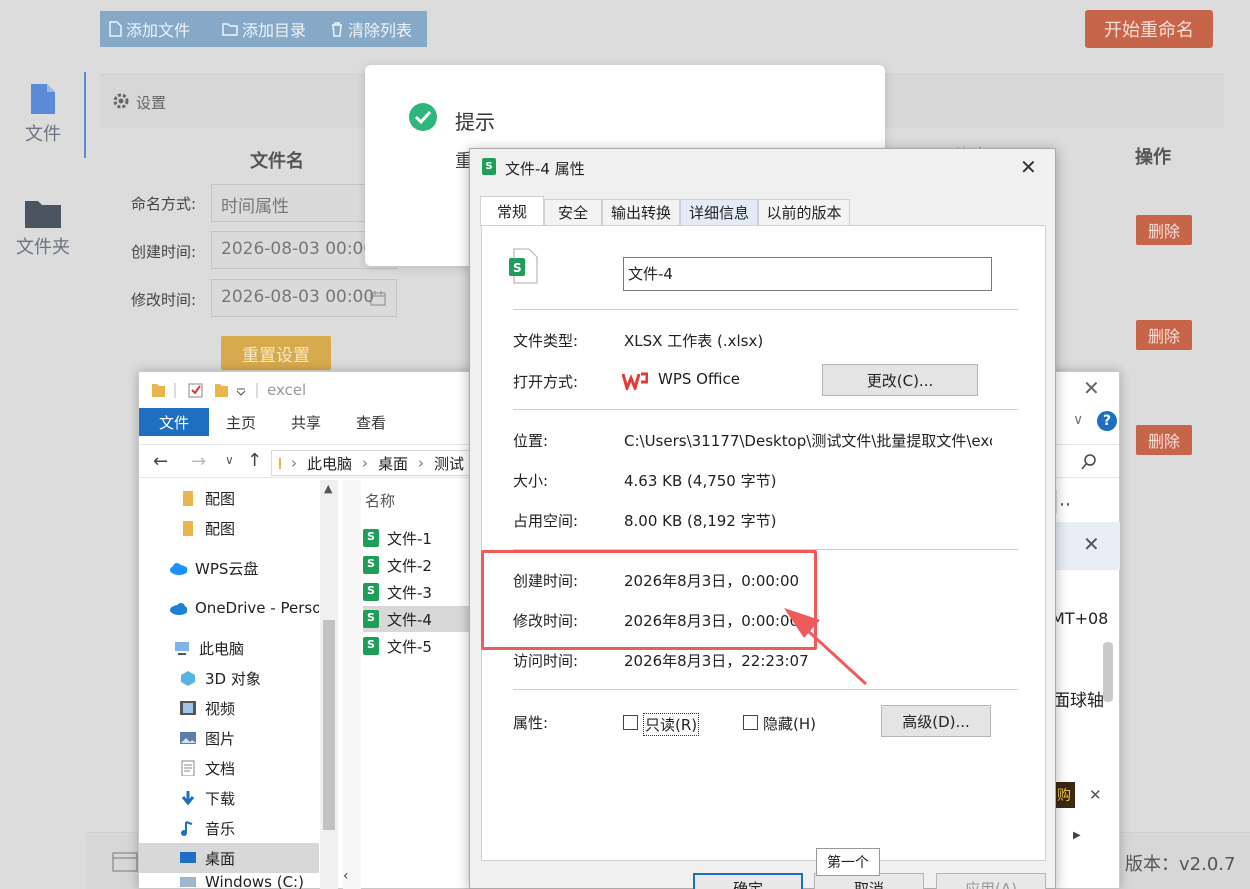 This screenshot has height=889, width=1250. Describe the element at coordinates (418, 592) in the screenshot. I see `file-list-item: 文件-3` at that location.